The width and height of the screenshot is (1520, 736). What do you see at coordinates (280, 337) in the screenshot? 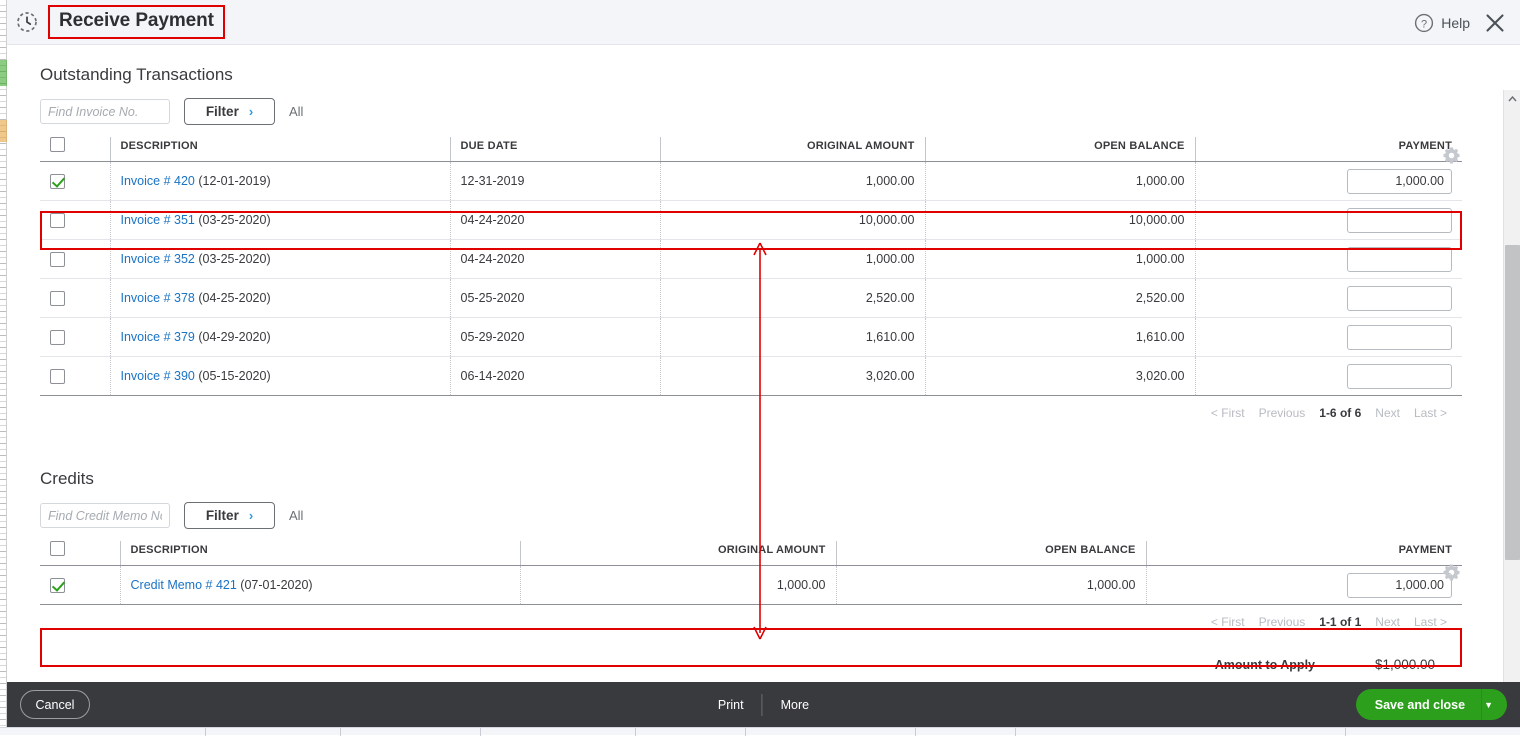
I see `row-description-cell: Invoice # 379 (04-29-2020)` at bounding box center [280, 337].